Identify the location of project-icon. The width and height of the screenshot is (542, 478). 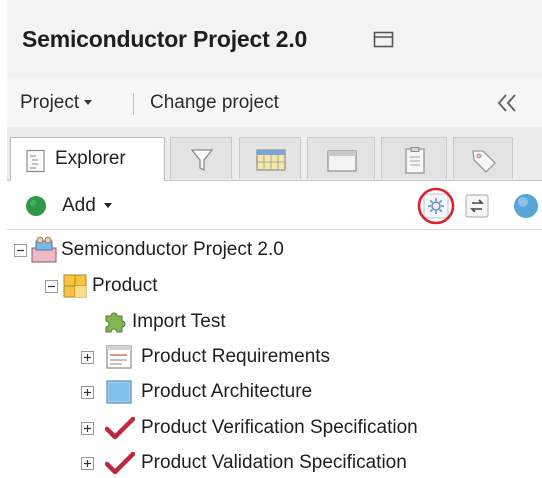
(44, 249).